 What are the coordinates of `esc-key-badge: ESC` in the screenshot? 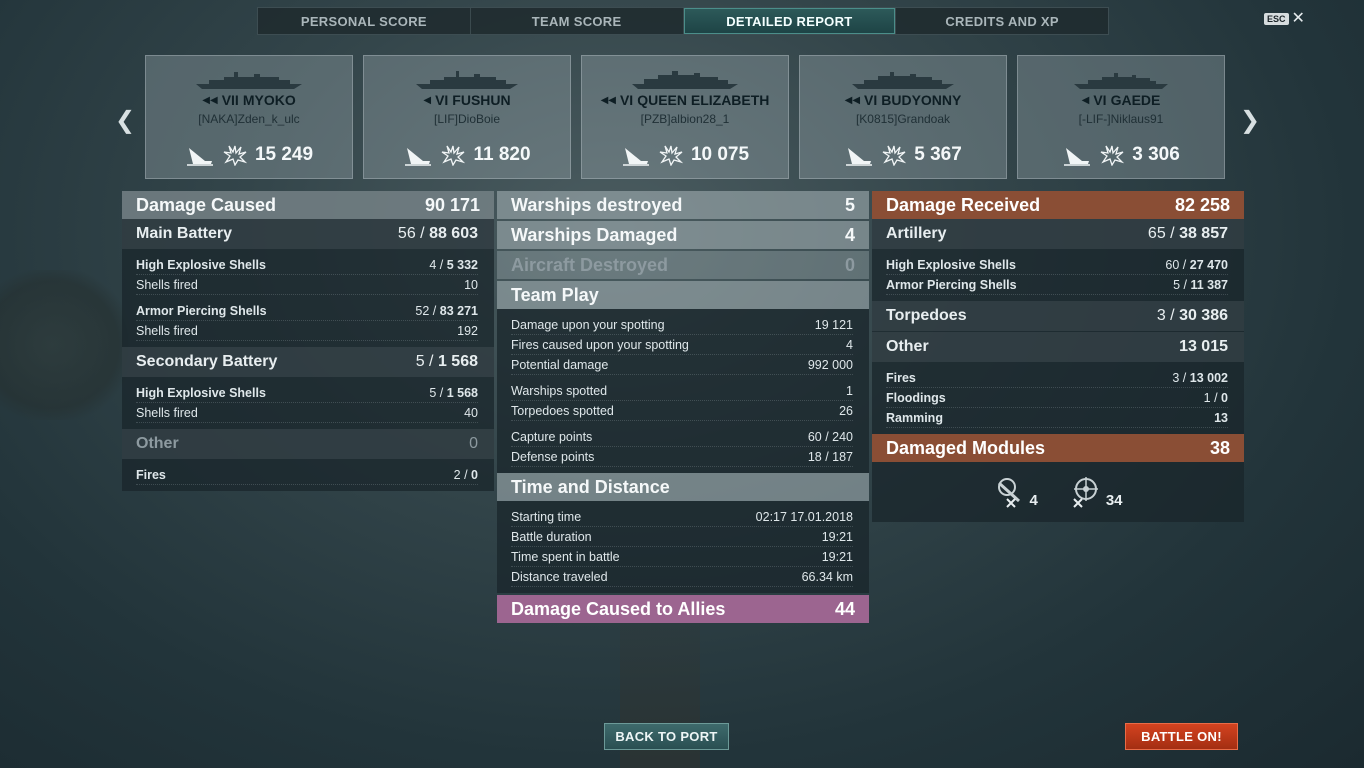 It's located at (1276, 19).